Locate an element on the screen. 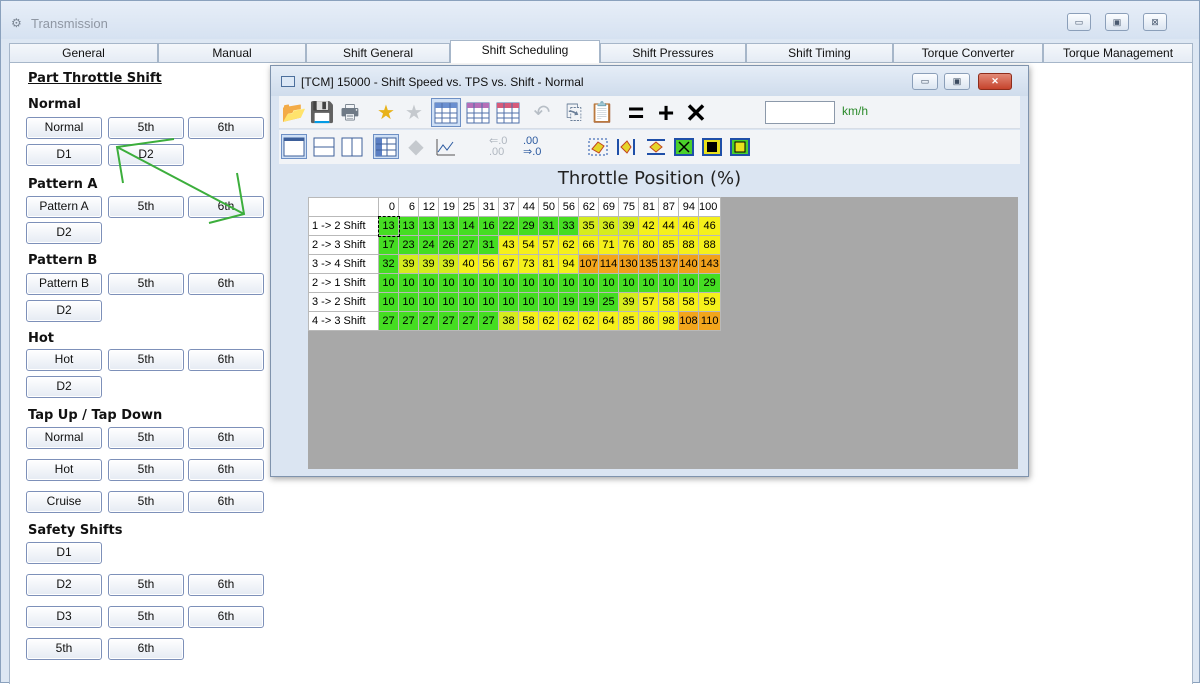  tab-shift-scheduling: Shift Scheduling is located at coordinates (525, 51).